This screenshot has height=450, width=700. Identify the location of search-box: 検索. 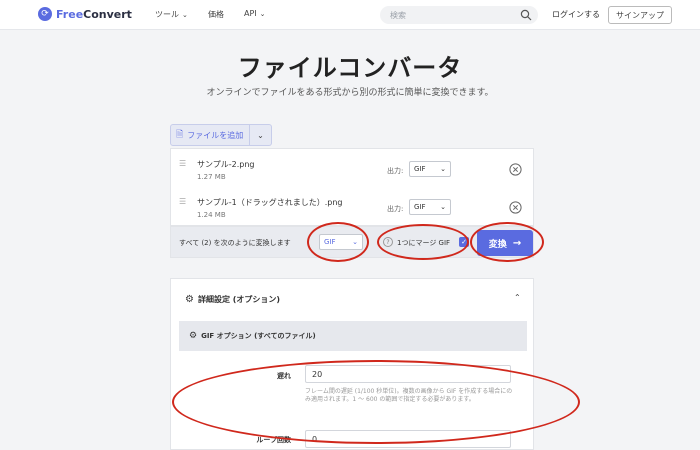
(459, 15).